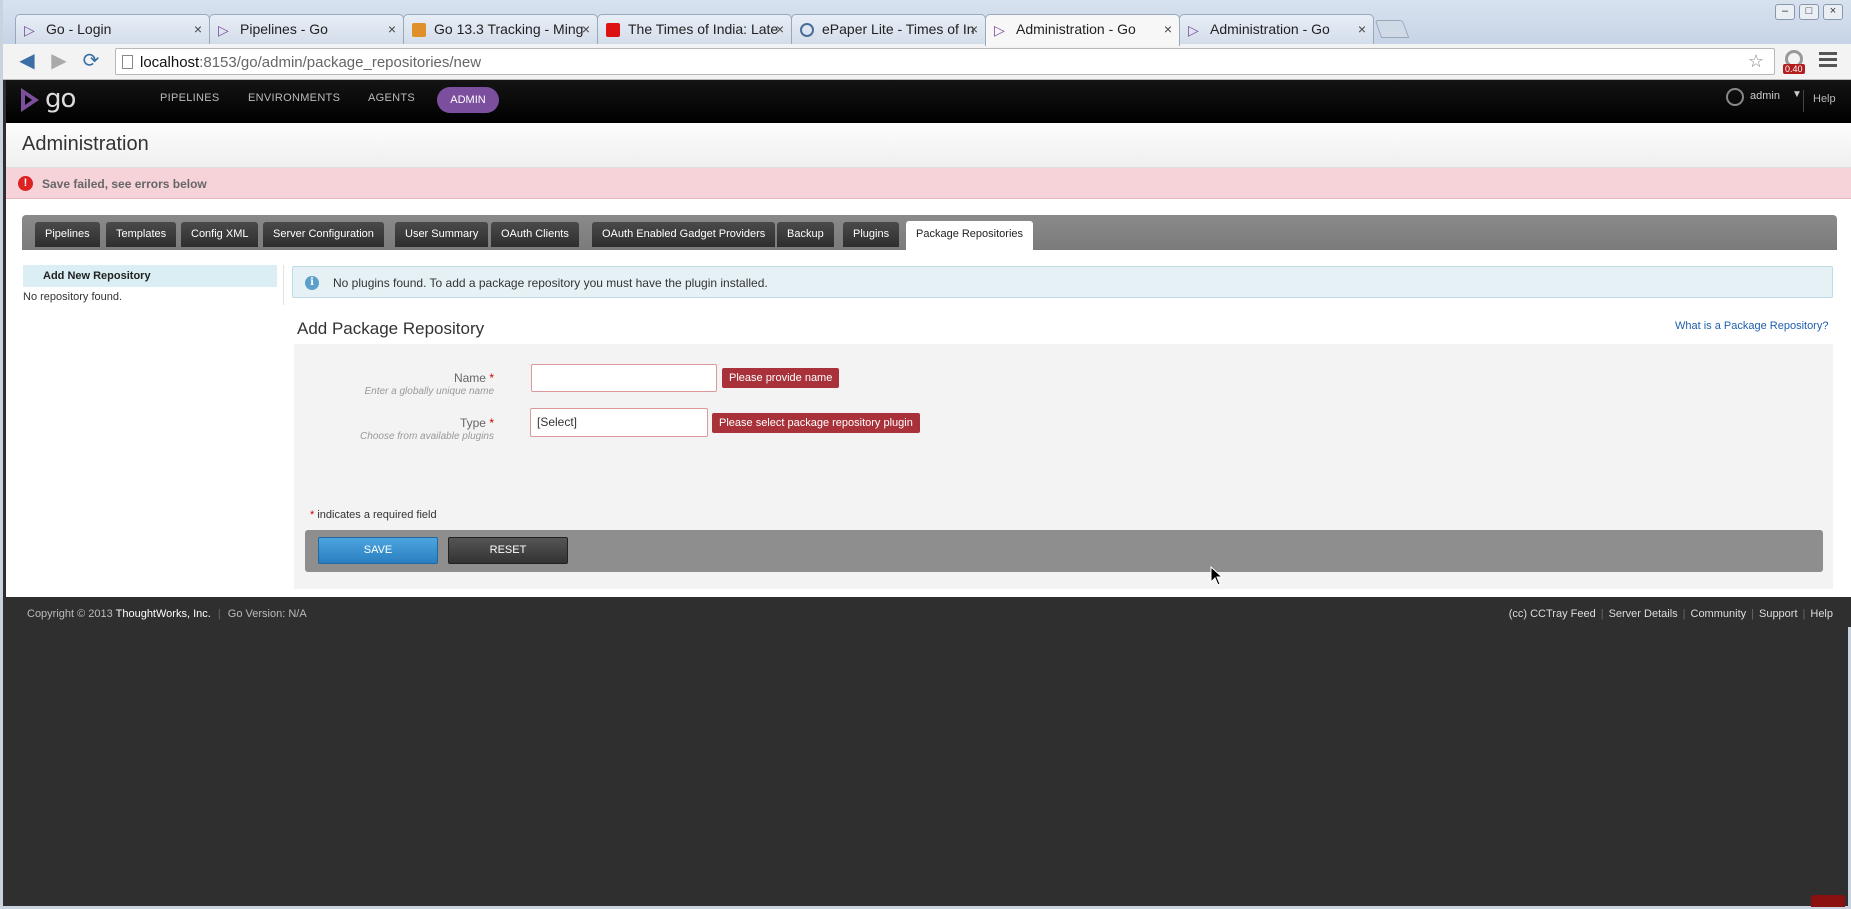  What do you see at coordinates (1719, 614) in the screenshot?
I see `community-link: Community` at bounding box center [1719, 614].